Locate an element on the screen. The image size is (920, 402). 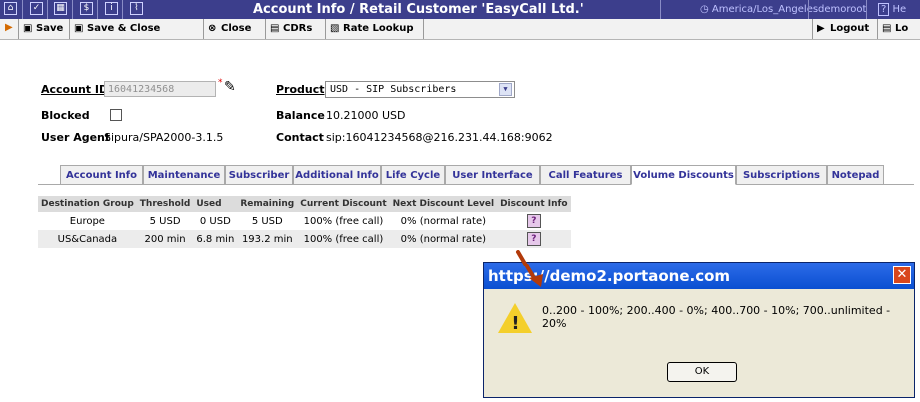
tab-additional-info: Additional Info is located at coordinates (337, 175).